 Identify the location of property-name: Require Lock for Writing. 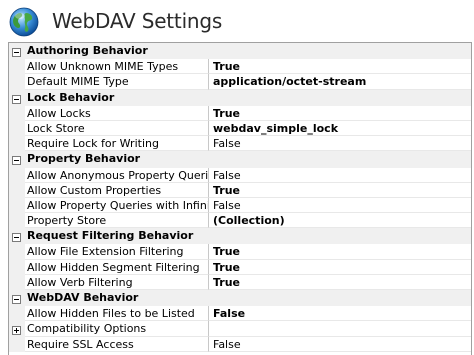
(117, 144).